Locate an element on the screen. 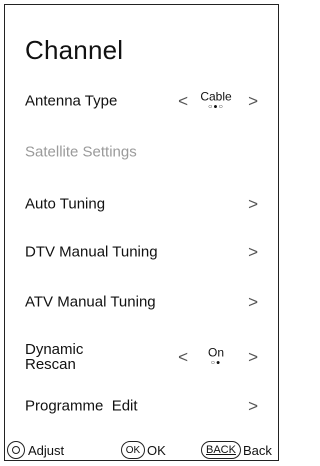 The width and height of the screenshot is (320, 466). hint-back-label: Back is located at coordinates (257, 450).